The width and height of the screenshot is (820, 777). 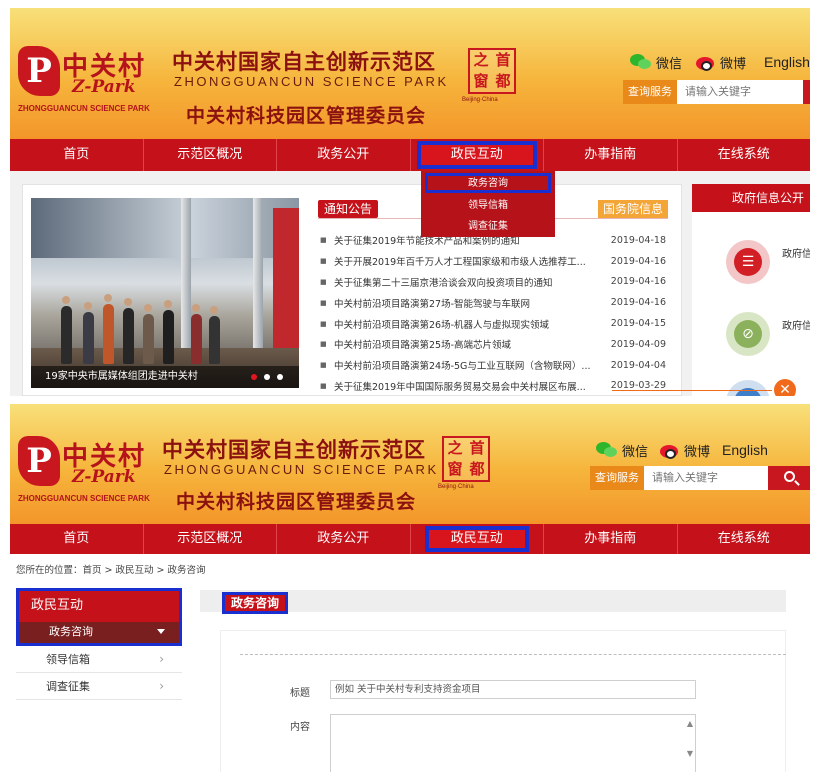 I want to click on close-icon: ✕, so click(x=785, y=387).